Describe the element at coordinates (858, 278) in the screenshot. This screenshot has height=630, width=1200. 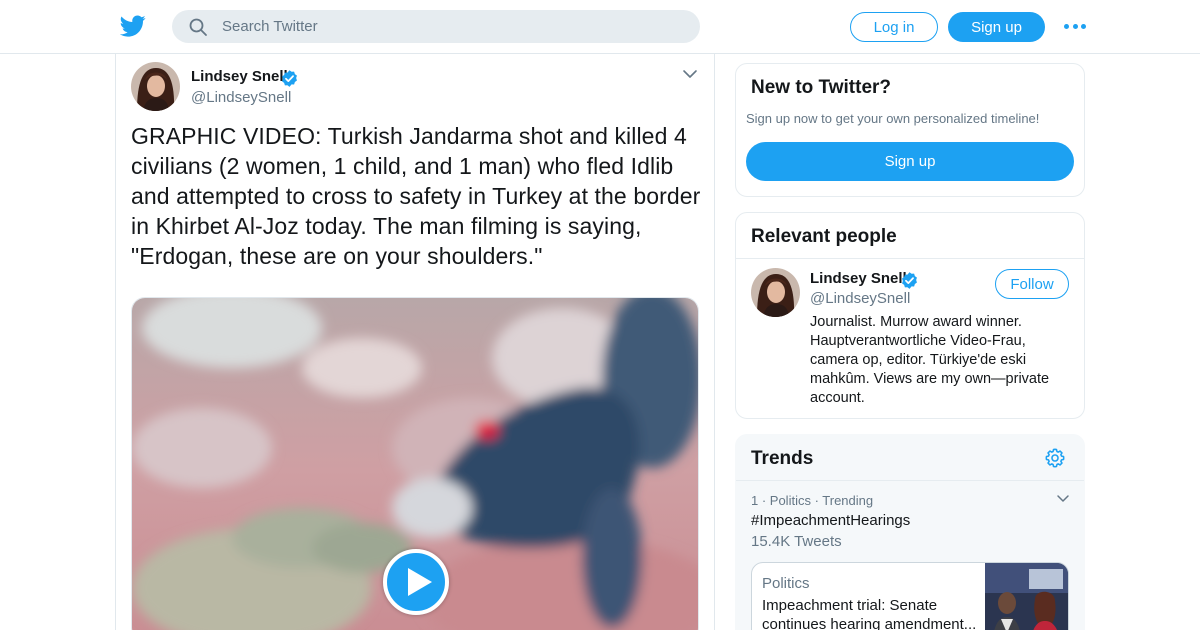
I see `person-name: Lindsey Snell` at that location.